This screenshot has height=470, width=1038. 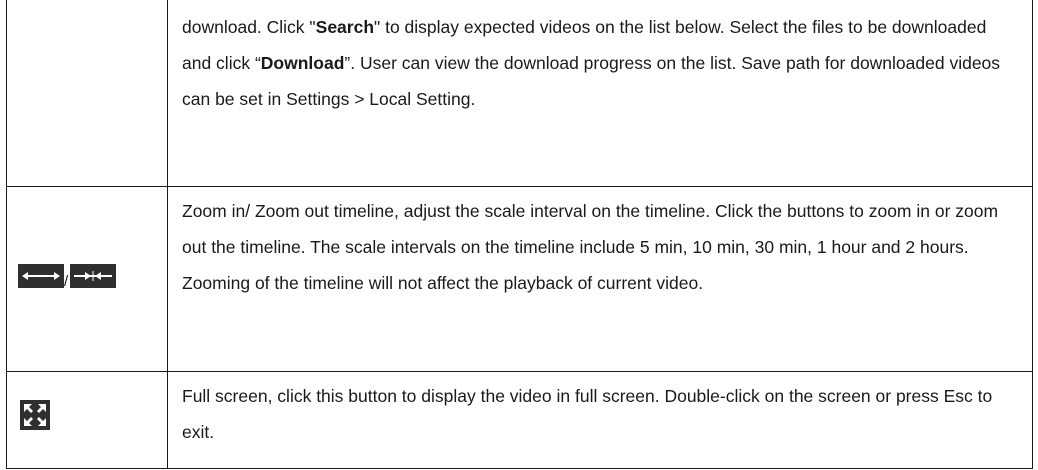 I want to click on download-keyword: Download, so click(x=302, y=63).